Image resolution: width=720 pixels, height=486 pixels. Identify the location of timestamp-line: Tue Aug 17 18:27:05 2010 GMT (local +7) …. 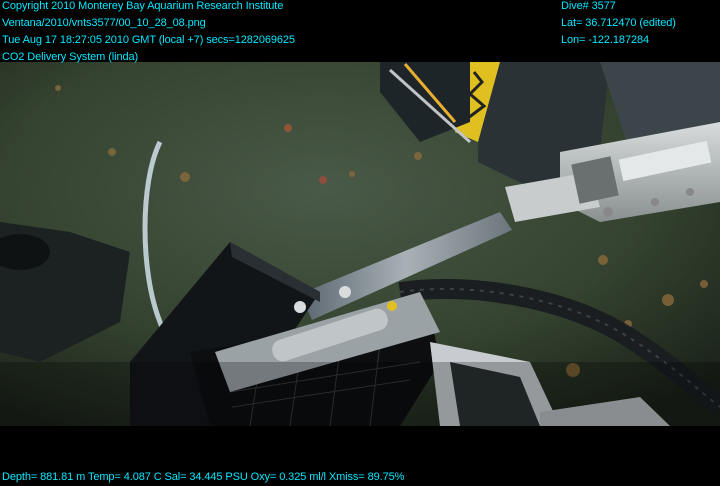
(148, 40).